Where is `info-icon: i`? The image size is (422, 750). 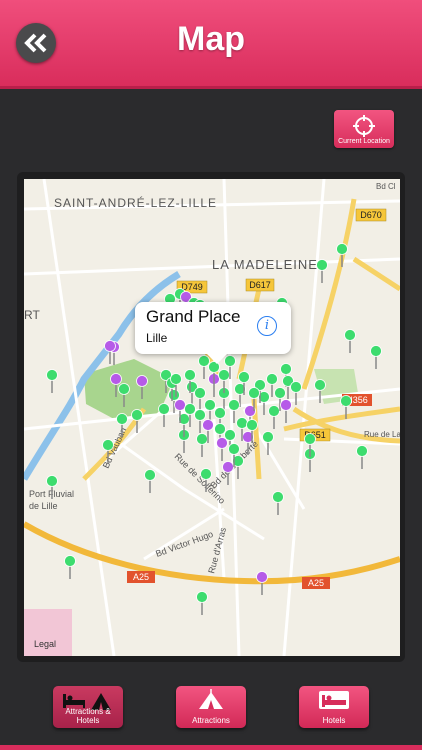 info-icon: i is located at coordinates (267, 326).